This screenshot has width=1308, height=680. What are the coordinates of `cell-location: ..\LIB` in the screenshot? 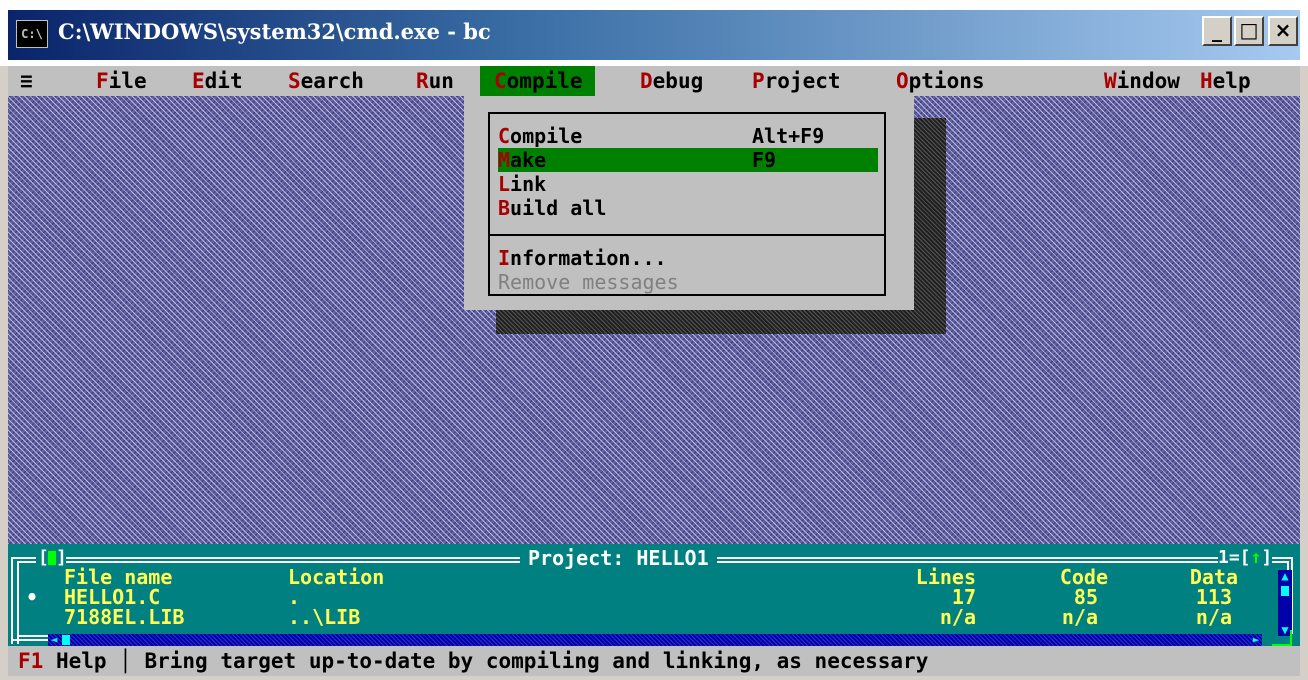 It's located at (324, 617).